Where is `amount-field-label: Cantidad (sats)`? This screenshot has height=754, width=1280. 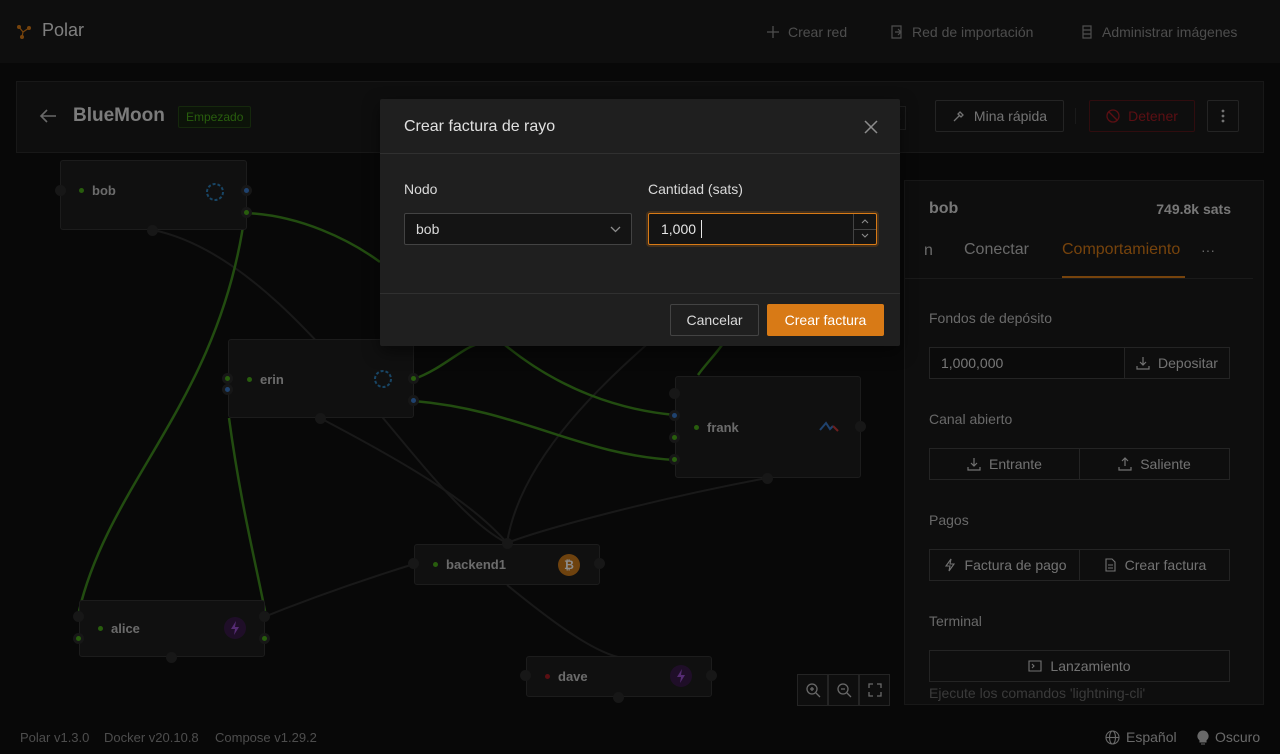
amount-field-label: Cantidad (sats) is located at coordinates (695, 189).